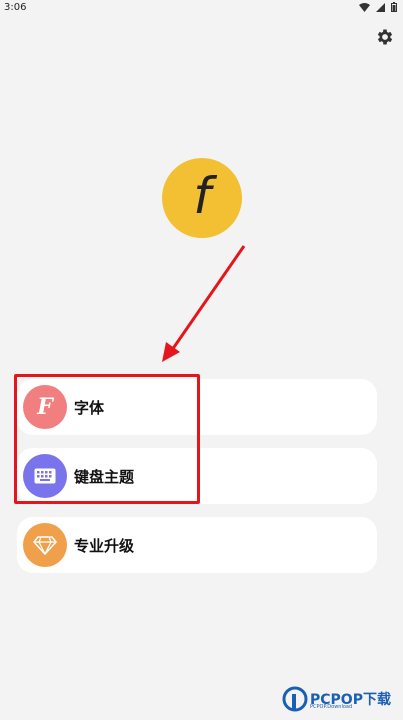  I want to click on pcpop-logo-icon, so click(295, 699).